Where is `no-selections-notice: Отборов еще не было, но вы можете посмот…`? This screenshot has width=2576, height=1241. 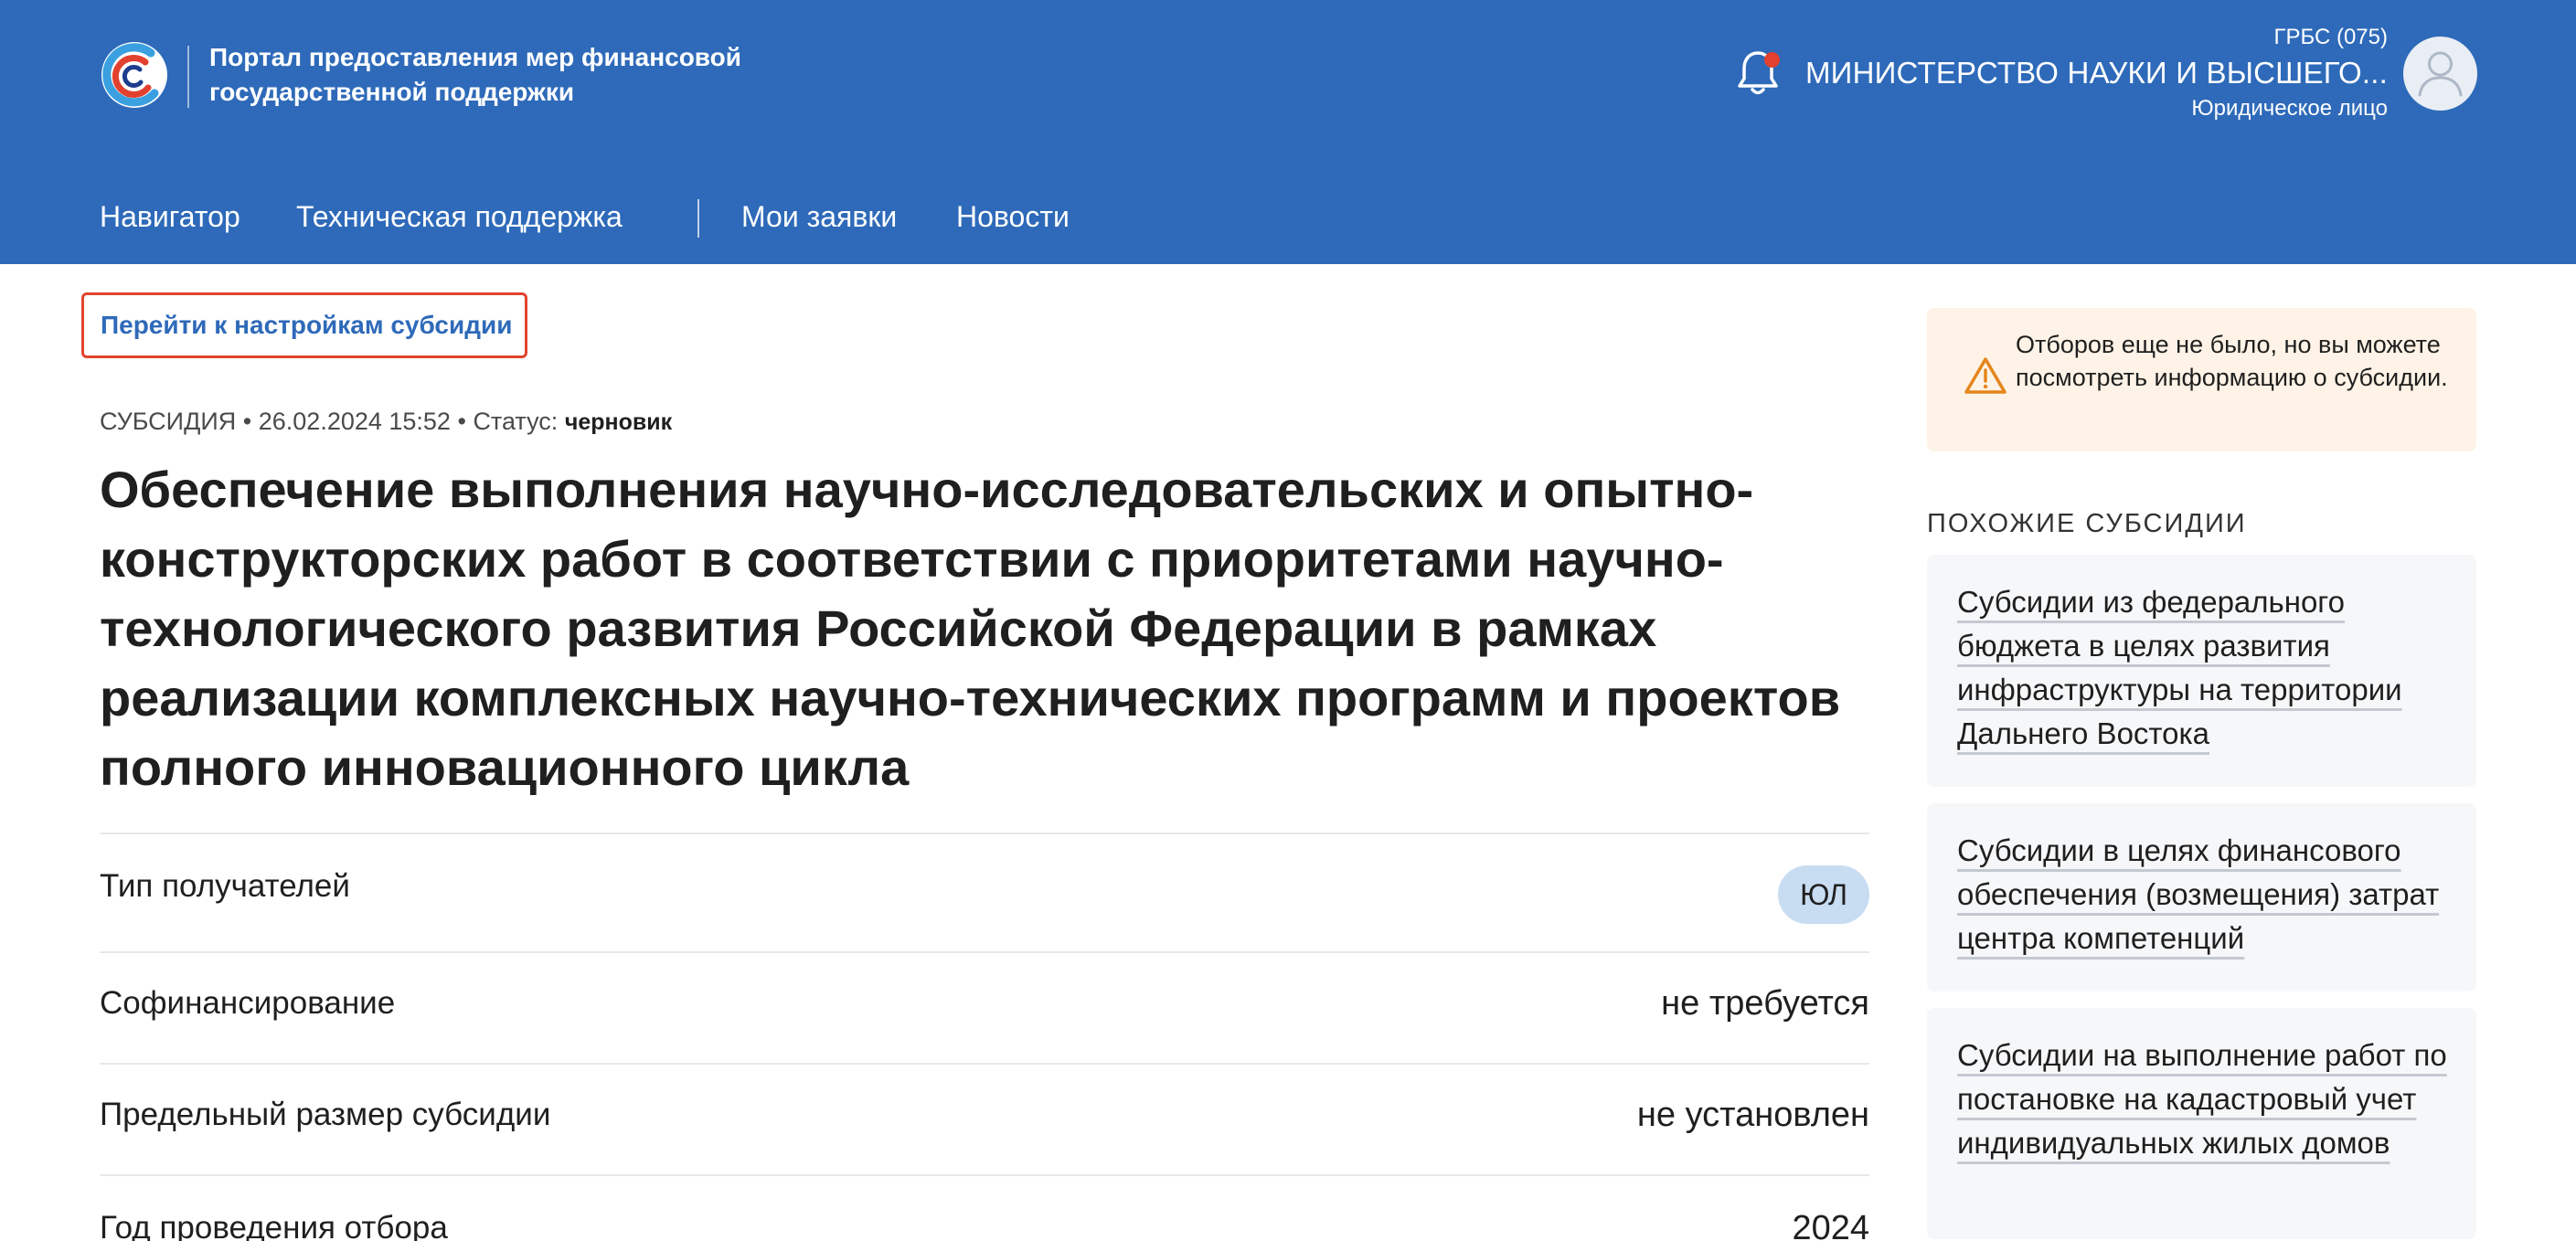
no-selections-notice: Отборов еще не было, но вы можете посмот… is located at coordinates (2201, 379).